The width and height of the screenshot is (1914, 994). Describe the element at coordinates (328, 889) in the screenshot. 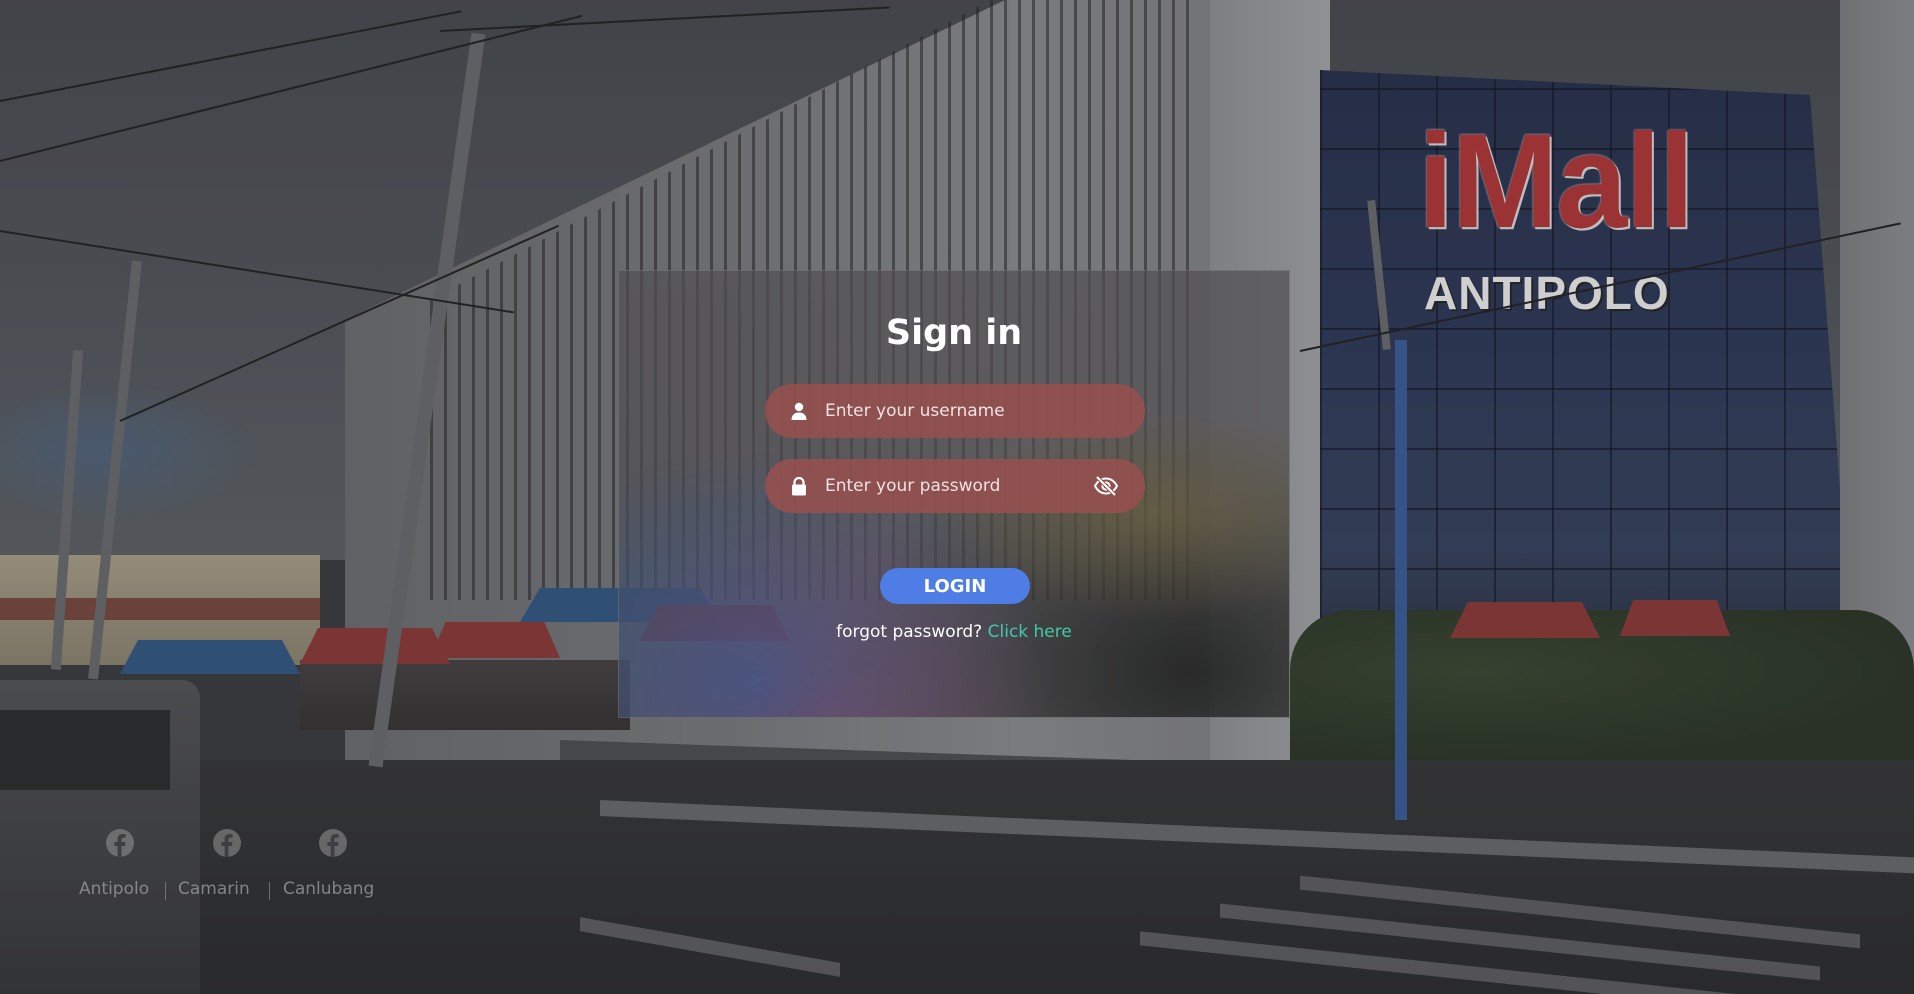

I see `branch-link-canlubang: Canlubang` at that location.